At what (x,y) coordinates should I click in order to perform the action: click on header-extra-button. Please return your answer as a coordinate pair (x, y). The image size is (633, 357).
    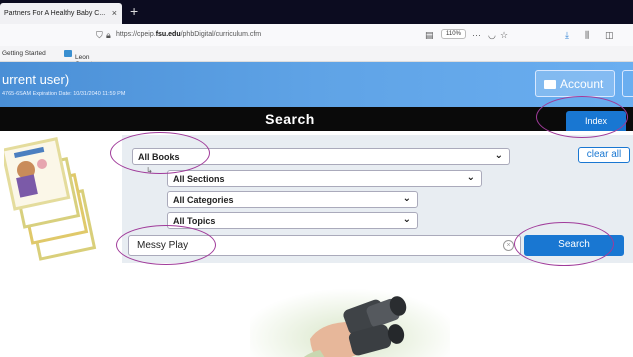
    Looking at the image, I should click on (627, 83).